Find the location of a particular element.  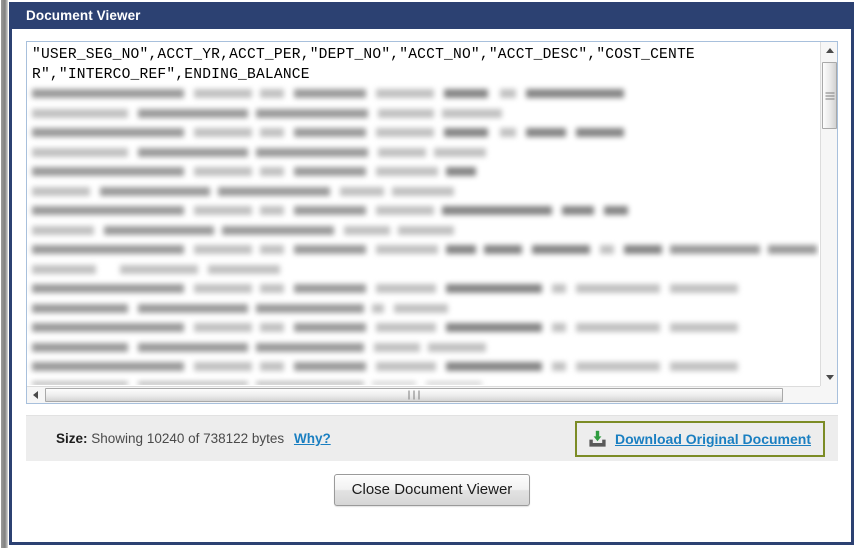

scroll-up-arrow-icon is located at coordinates (829, 50).